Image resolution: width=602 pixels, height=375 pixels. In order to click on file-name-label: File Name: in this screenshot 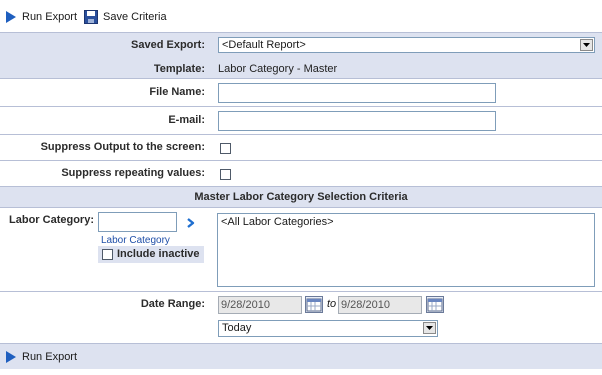, I will do `click(177, 92)`.